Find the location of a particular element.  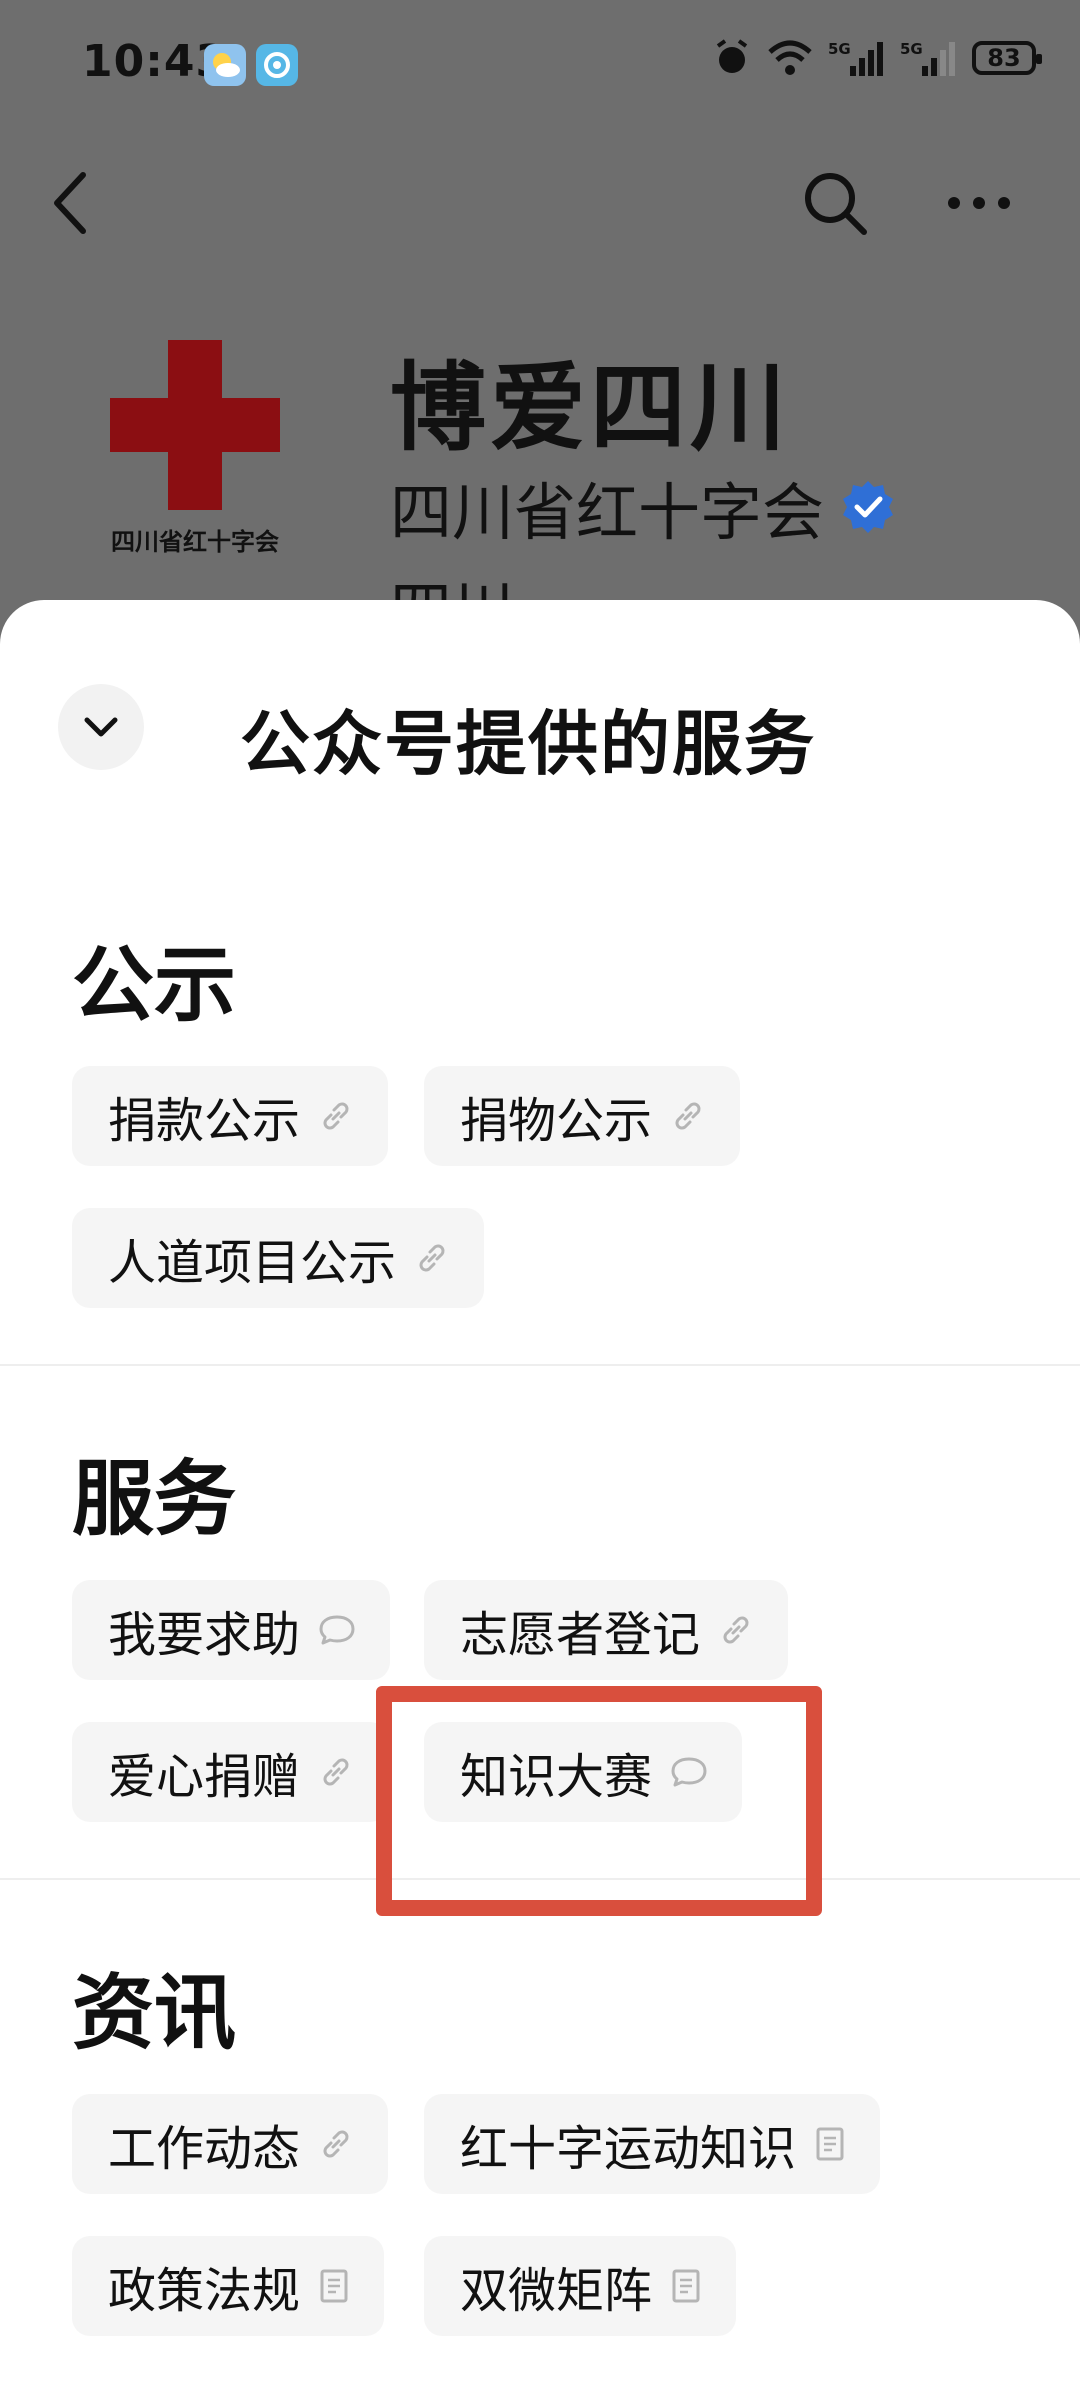

sheet-header: 公众号提供的服务 is located at coordinates (540, 732).